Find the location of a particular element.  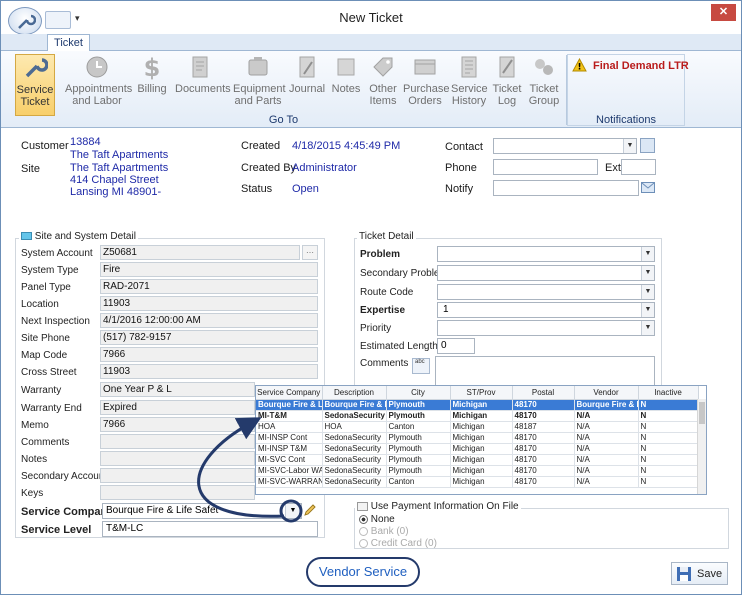

floppy-disk-icon is located at coordinates (684, 574).